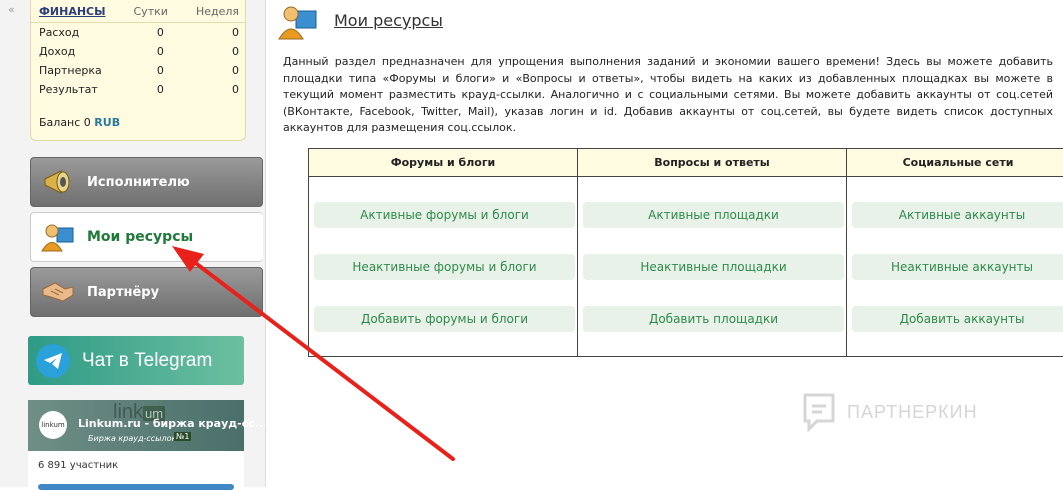  What do you see at coordinates (70, 70) in the screenshot?
I see `finance-row-label: Партнерка` at bounding box center [70, 70].